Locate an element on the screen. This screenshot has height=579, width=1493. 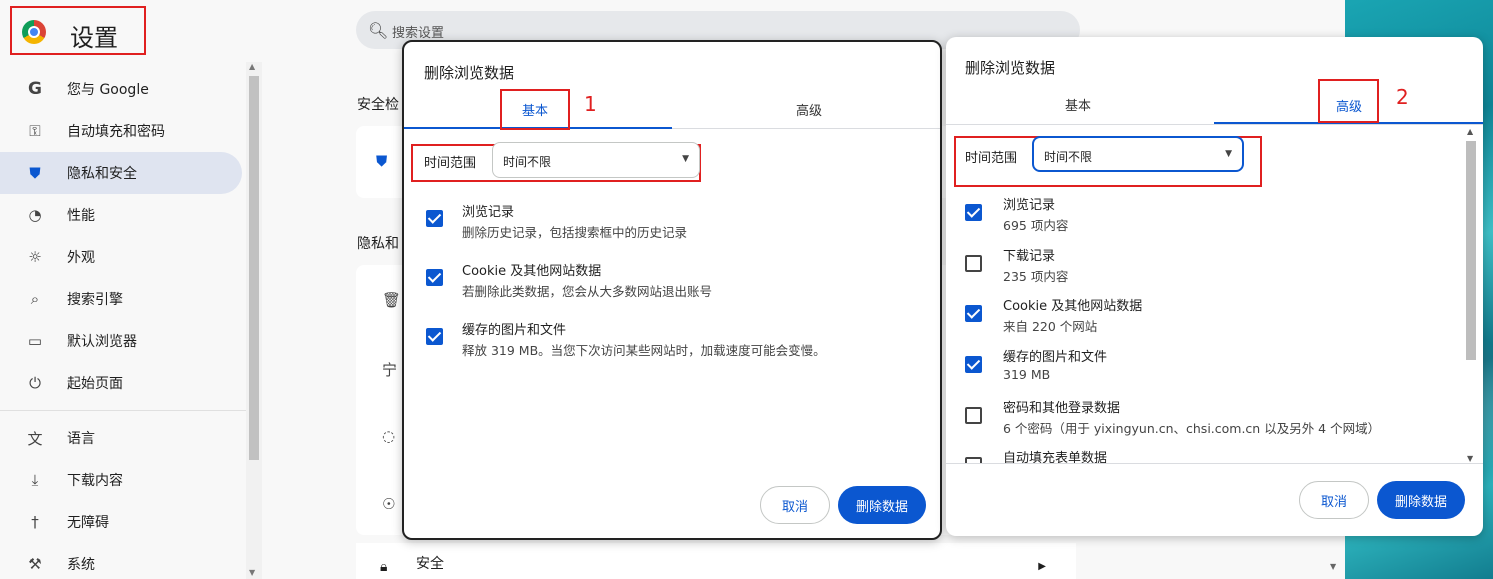
lock-icon: 🔒︎ is located at coordinates (384, 567).